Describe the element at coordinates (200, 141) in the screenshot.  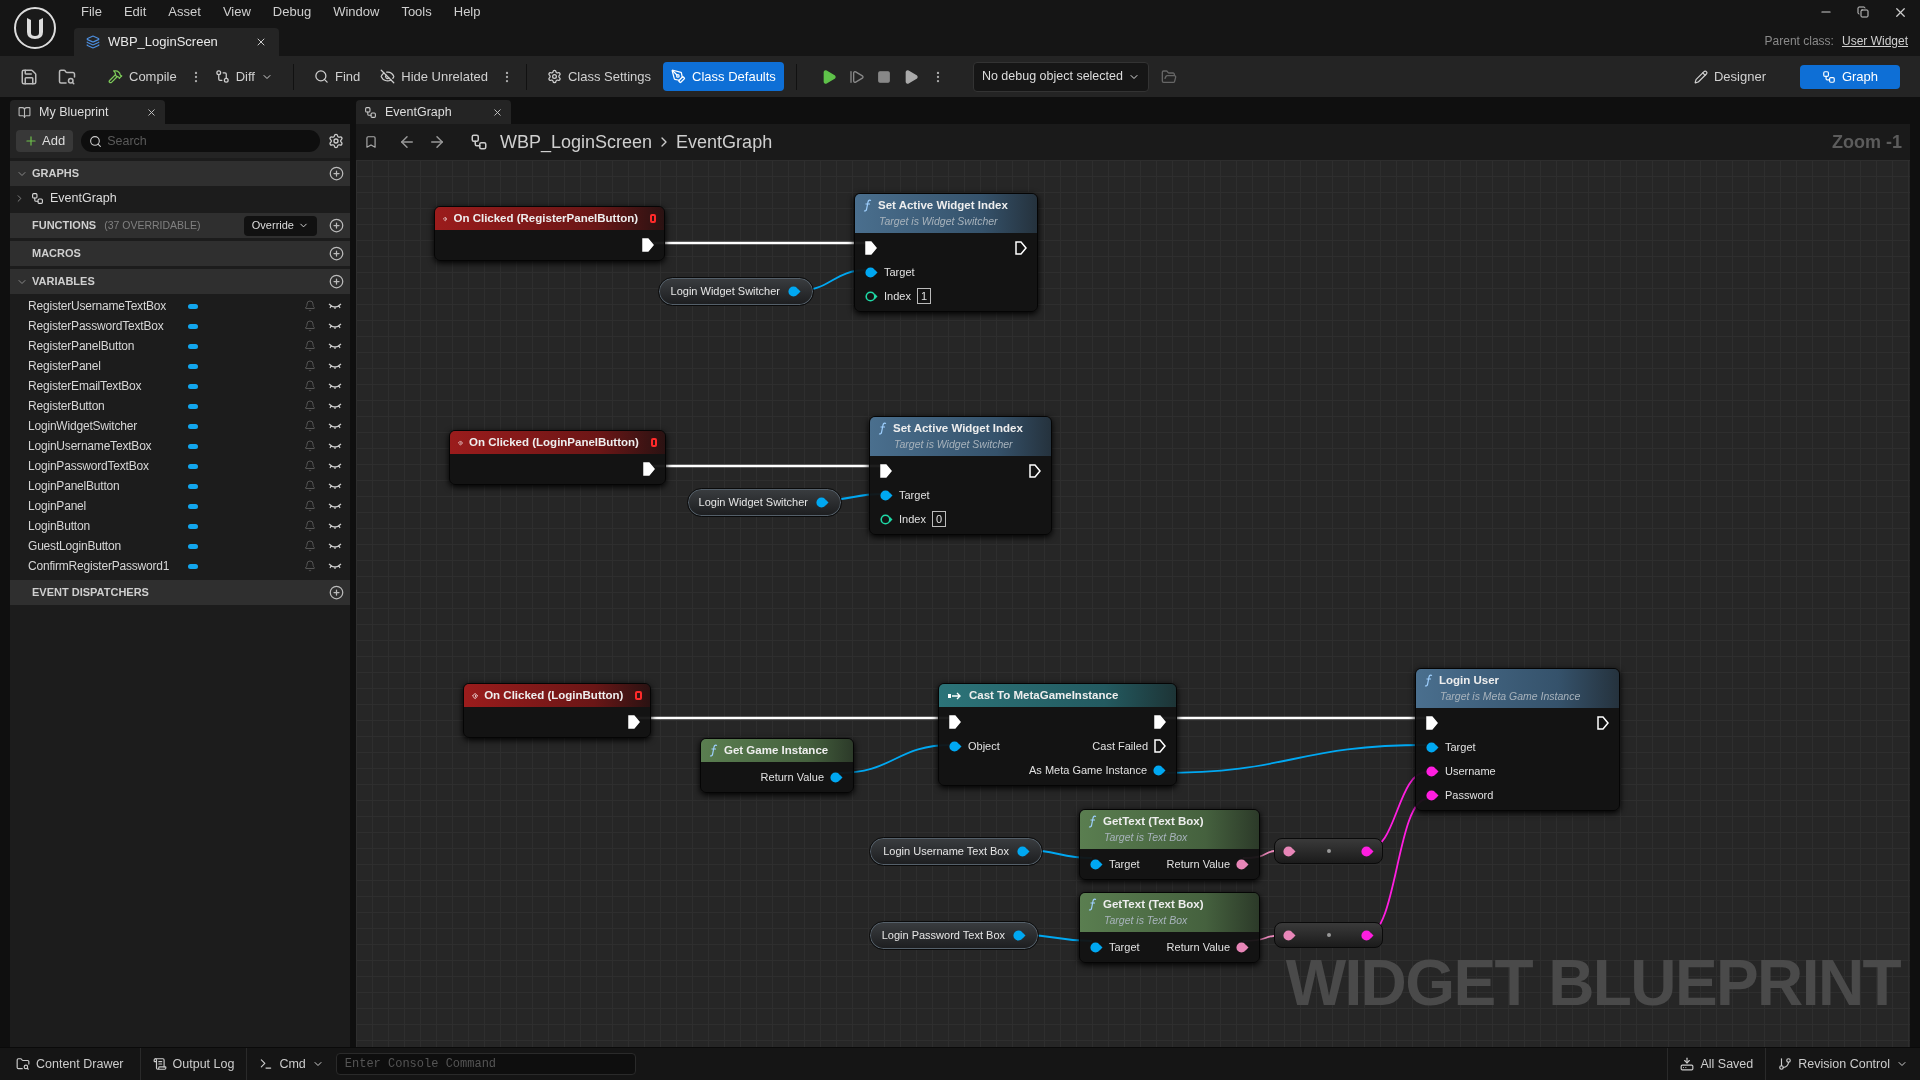
I see `search-field: Search` at that location.